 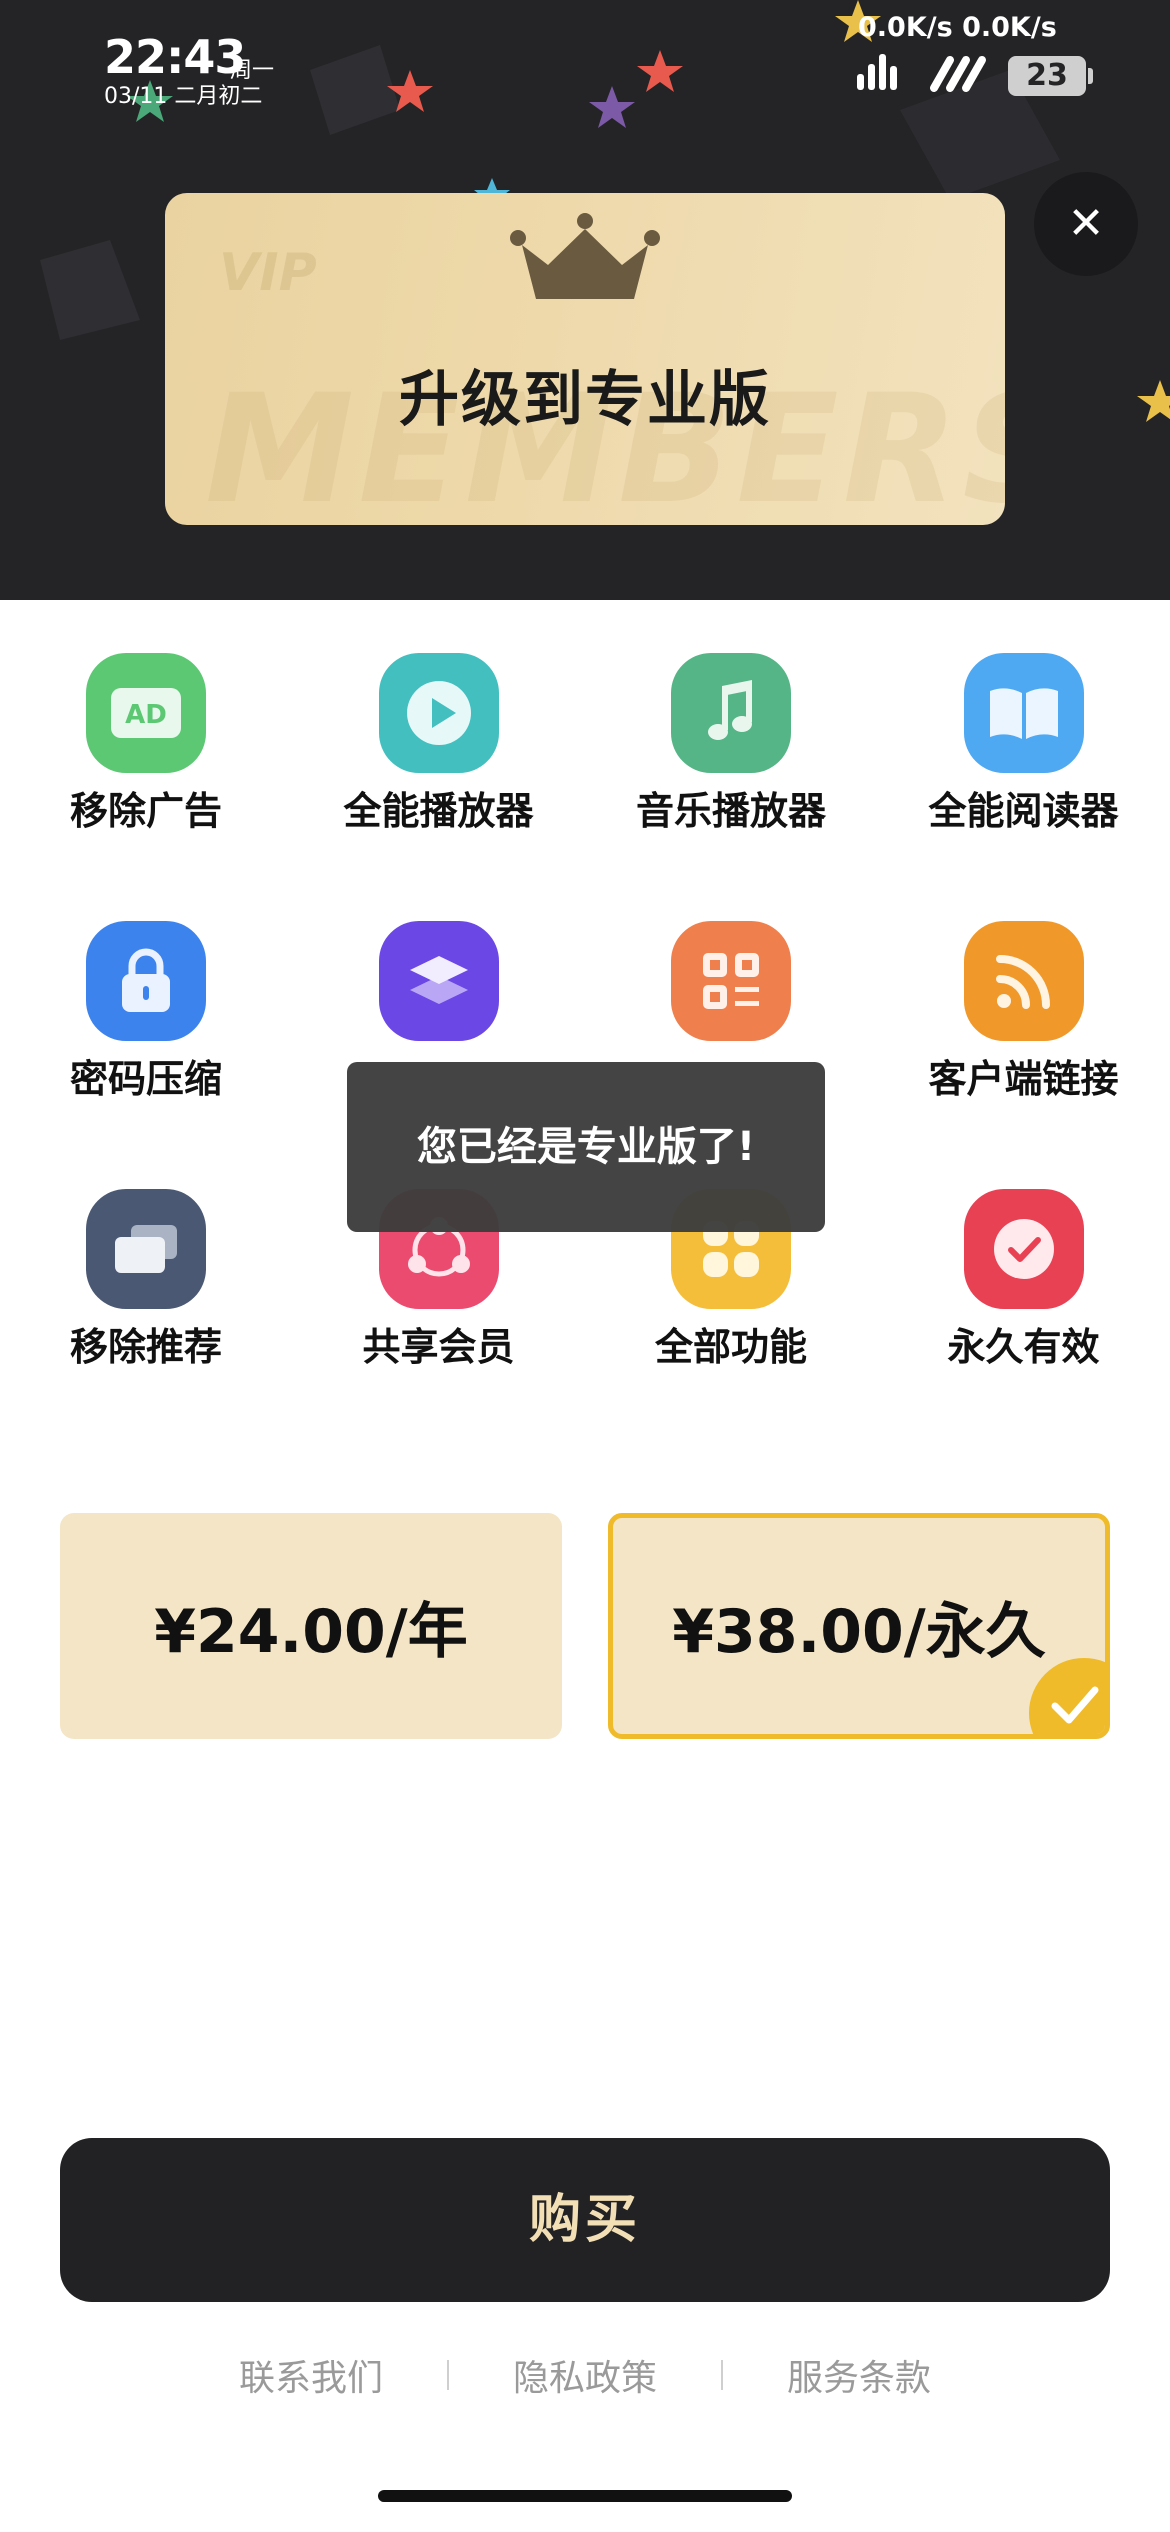 I want to click on price-label: ¥38.00/永久, so click(x=859, y=1631).